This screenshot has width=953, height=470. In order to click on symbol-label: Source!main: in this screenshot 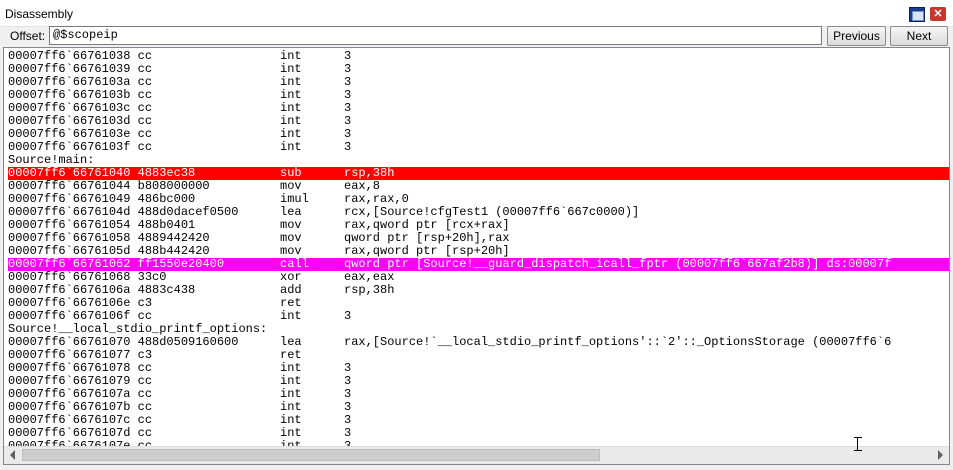, I will do `click(51, 160)`.